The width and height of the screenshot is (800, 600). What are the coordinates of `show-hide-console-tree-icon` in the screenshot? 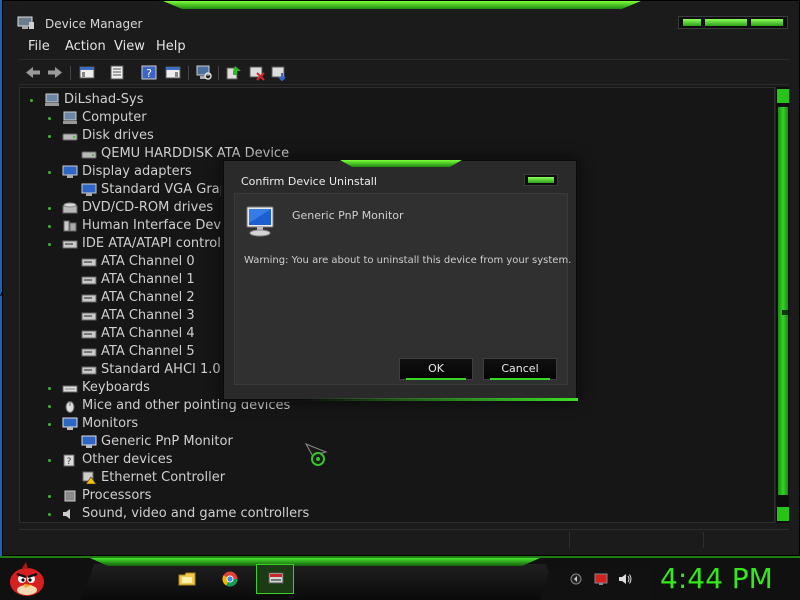 It's located at (87, 72).